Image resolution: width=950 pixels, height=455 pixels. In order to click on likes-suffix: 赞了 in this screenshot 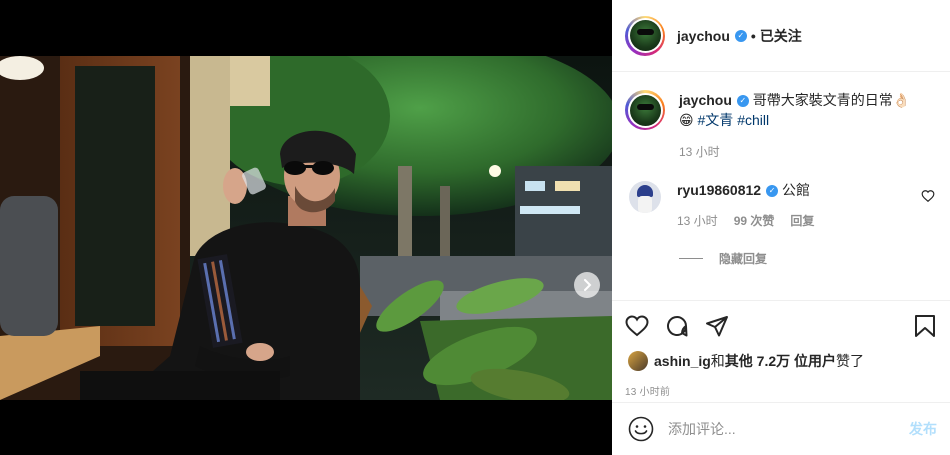, I will do `click(850, 361)`.